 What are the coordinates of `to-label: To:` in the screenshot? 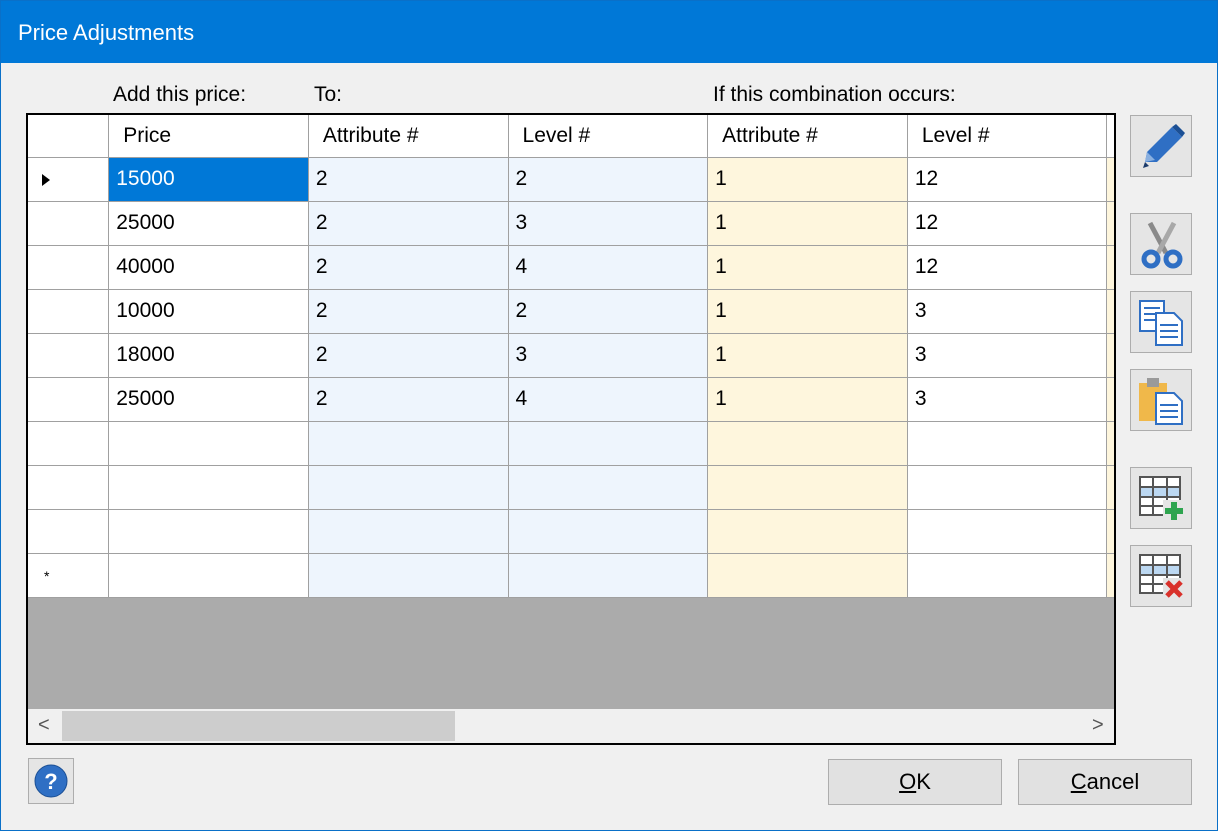 It's located at (328, 94).